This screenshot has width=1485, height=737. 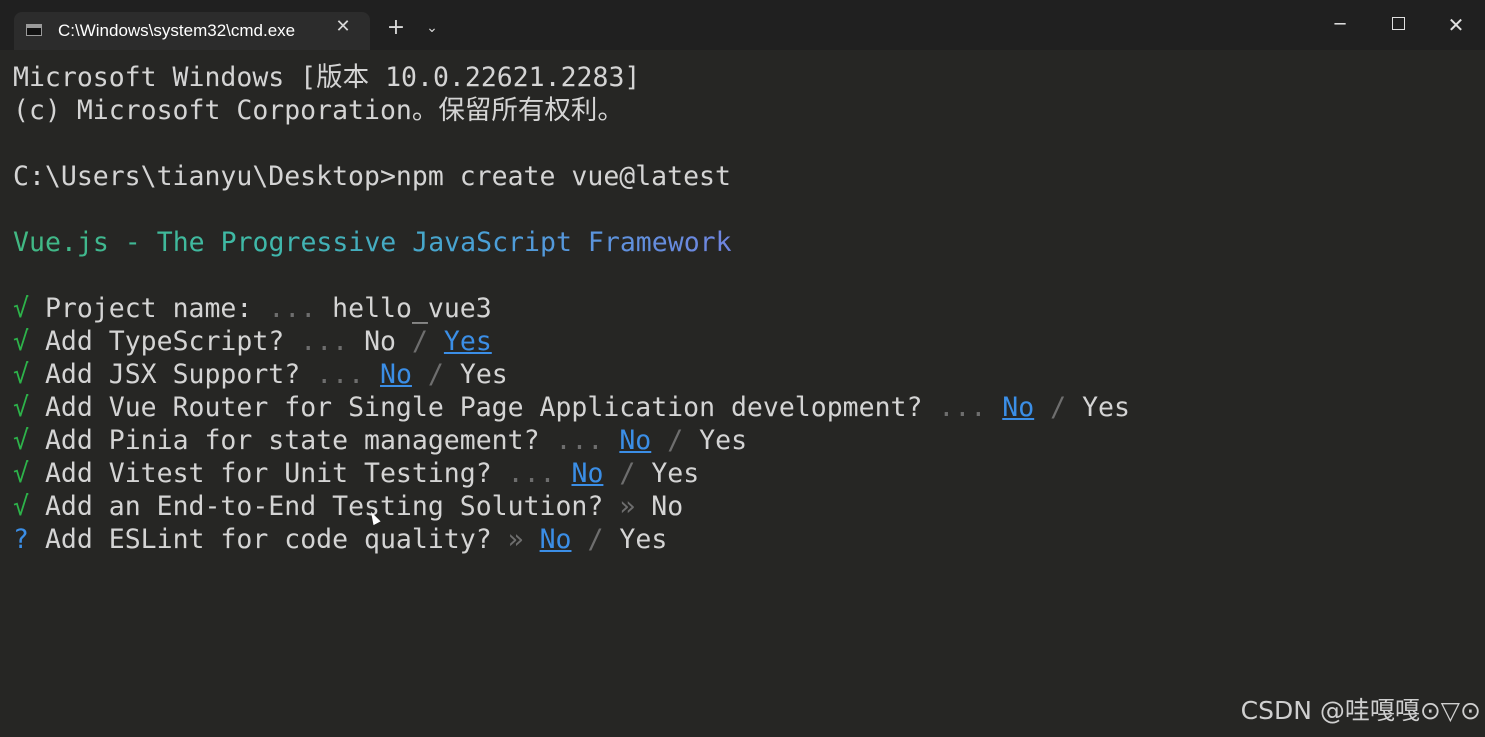 I want to click on answer-jsx: √ Add JSX Support? ... No / Yes, so click(x=260, y=374).